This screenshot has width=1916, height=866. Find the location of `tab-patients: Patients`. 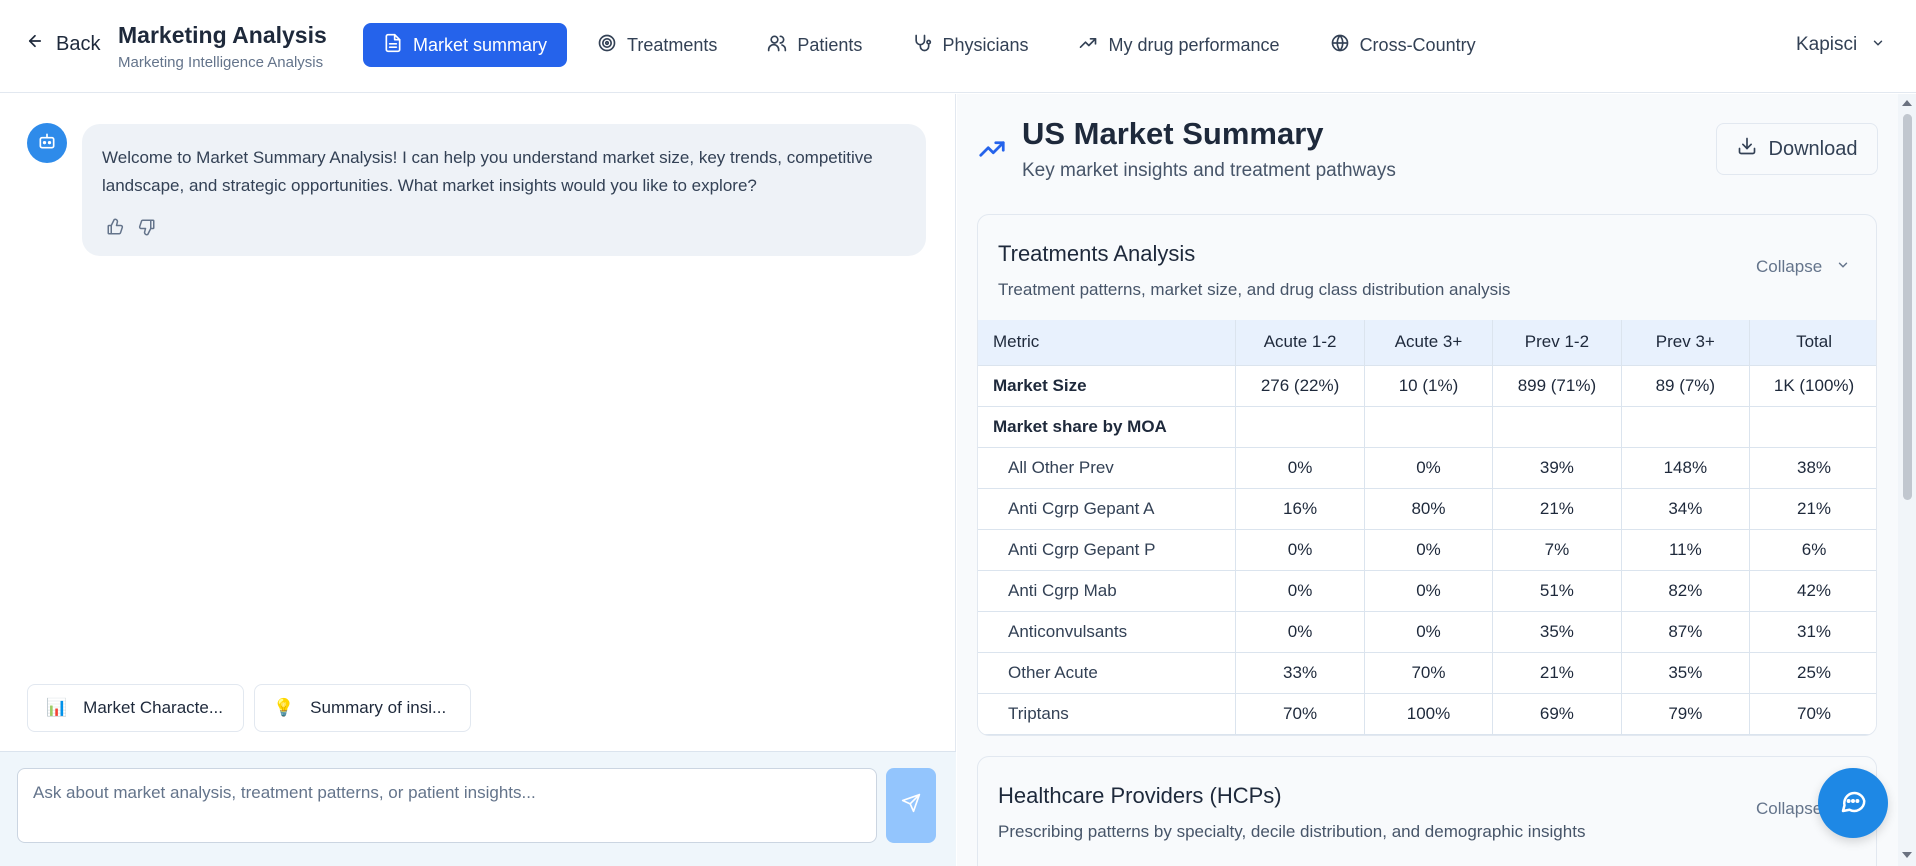

tab-patients: Patients is located at coordinates (814, 45).